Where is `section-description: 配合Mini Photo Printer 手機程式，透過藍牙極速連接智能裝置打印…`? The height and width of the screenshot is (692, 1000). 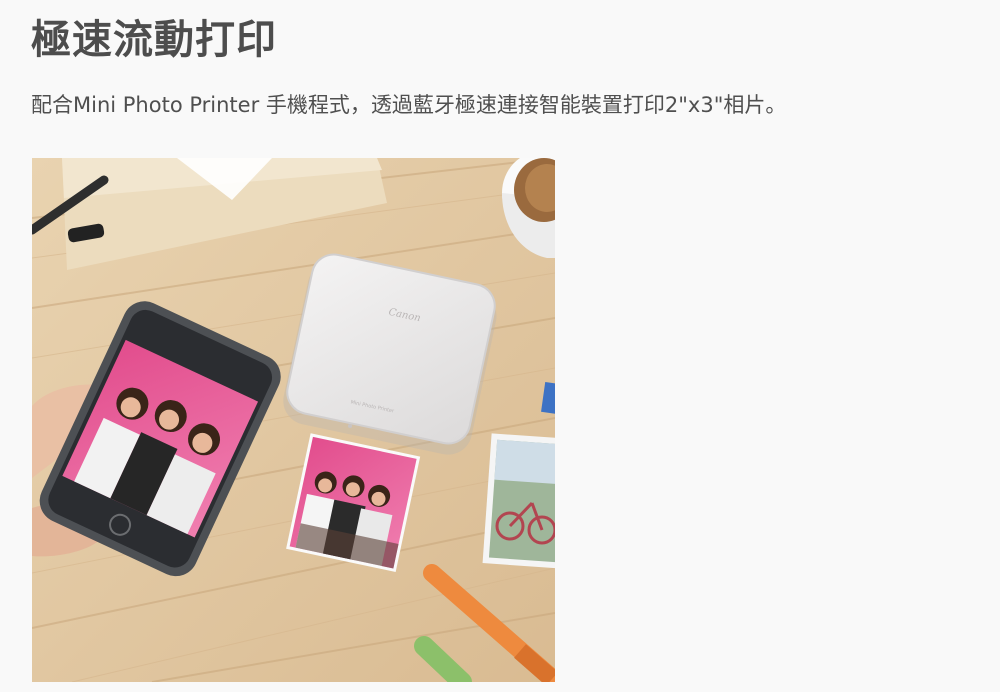
section-description: 配合Mini Photo Printer 手機程式，透過藍牙極速連接智能裝置打印… is located at coordinates (409, 105).